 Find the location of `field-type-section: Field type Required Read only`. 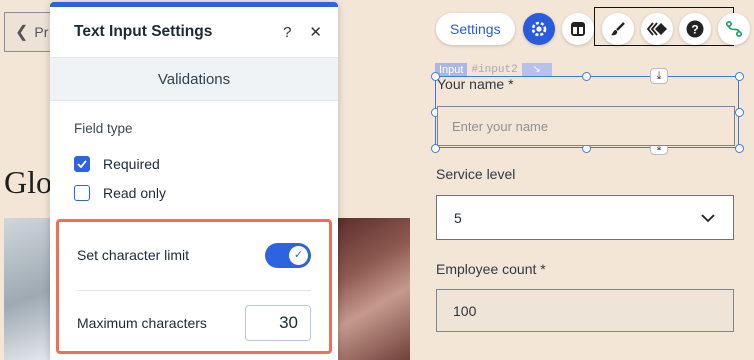

field-type-section: Field type Required Read only is located at coordinates (194, 154).